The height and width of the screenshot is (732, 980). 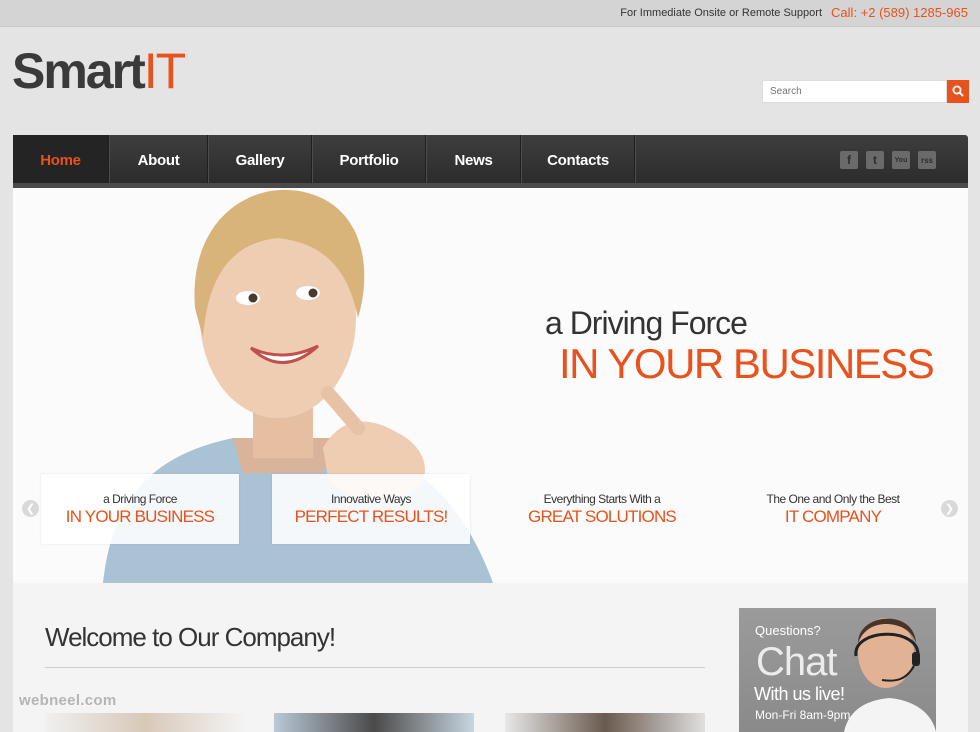 What do you see at coordinates (796, 662) in the screenshot?
I see `chat-heading: Chat` at bounding box center [796, 662].